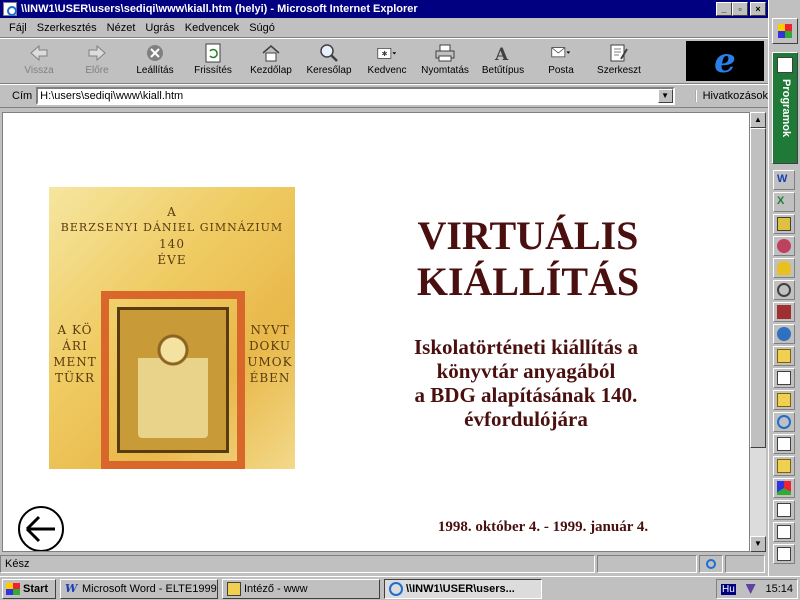  I want to click on back-button: Vissza, so click(39, 61).